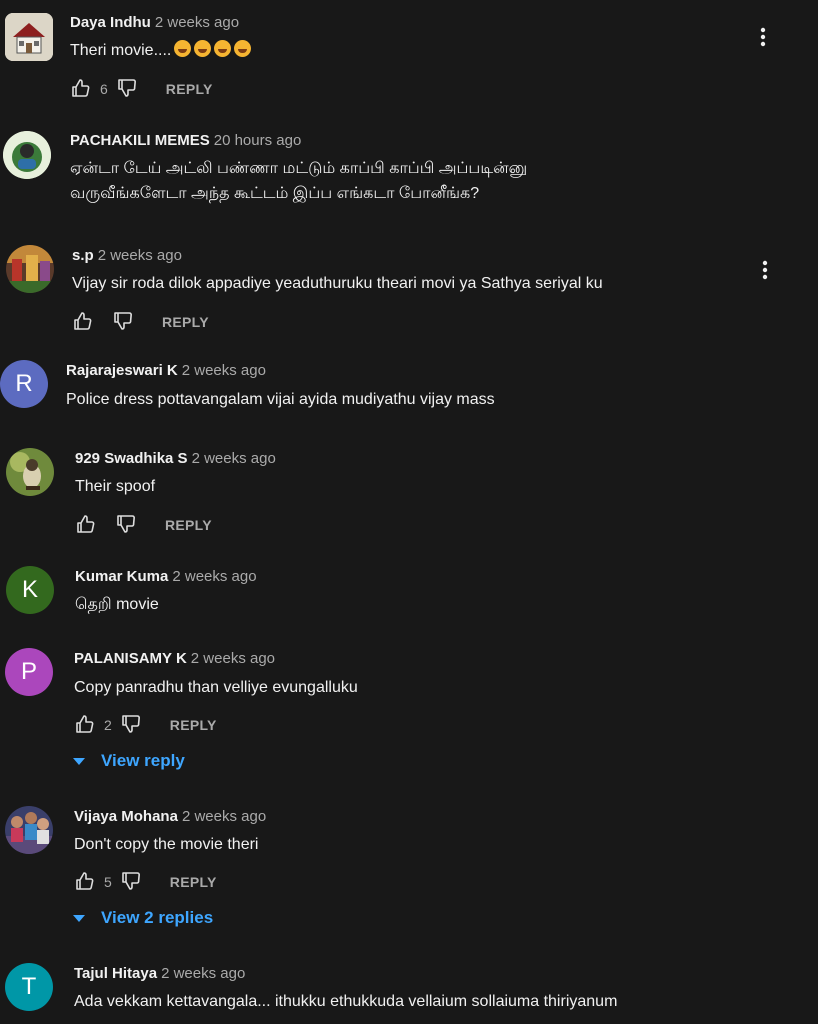 Image resolution: width=818 pixels, height=1024 pixels. I want to click on author-name: 929 Swadhika S, so click(131, 458).